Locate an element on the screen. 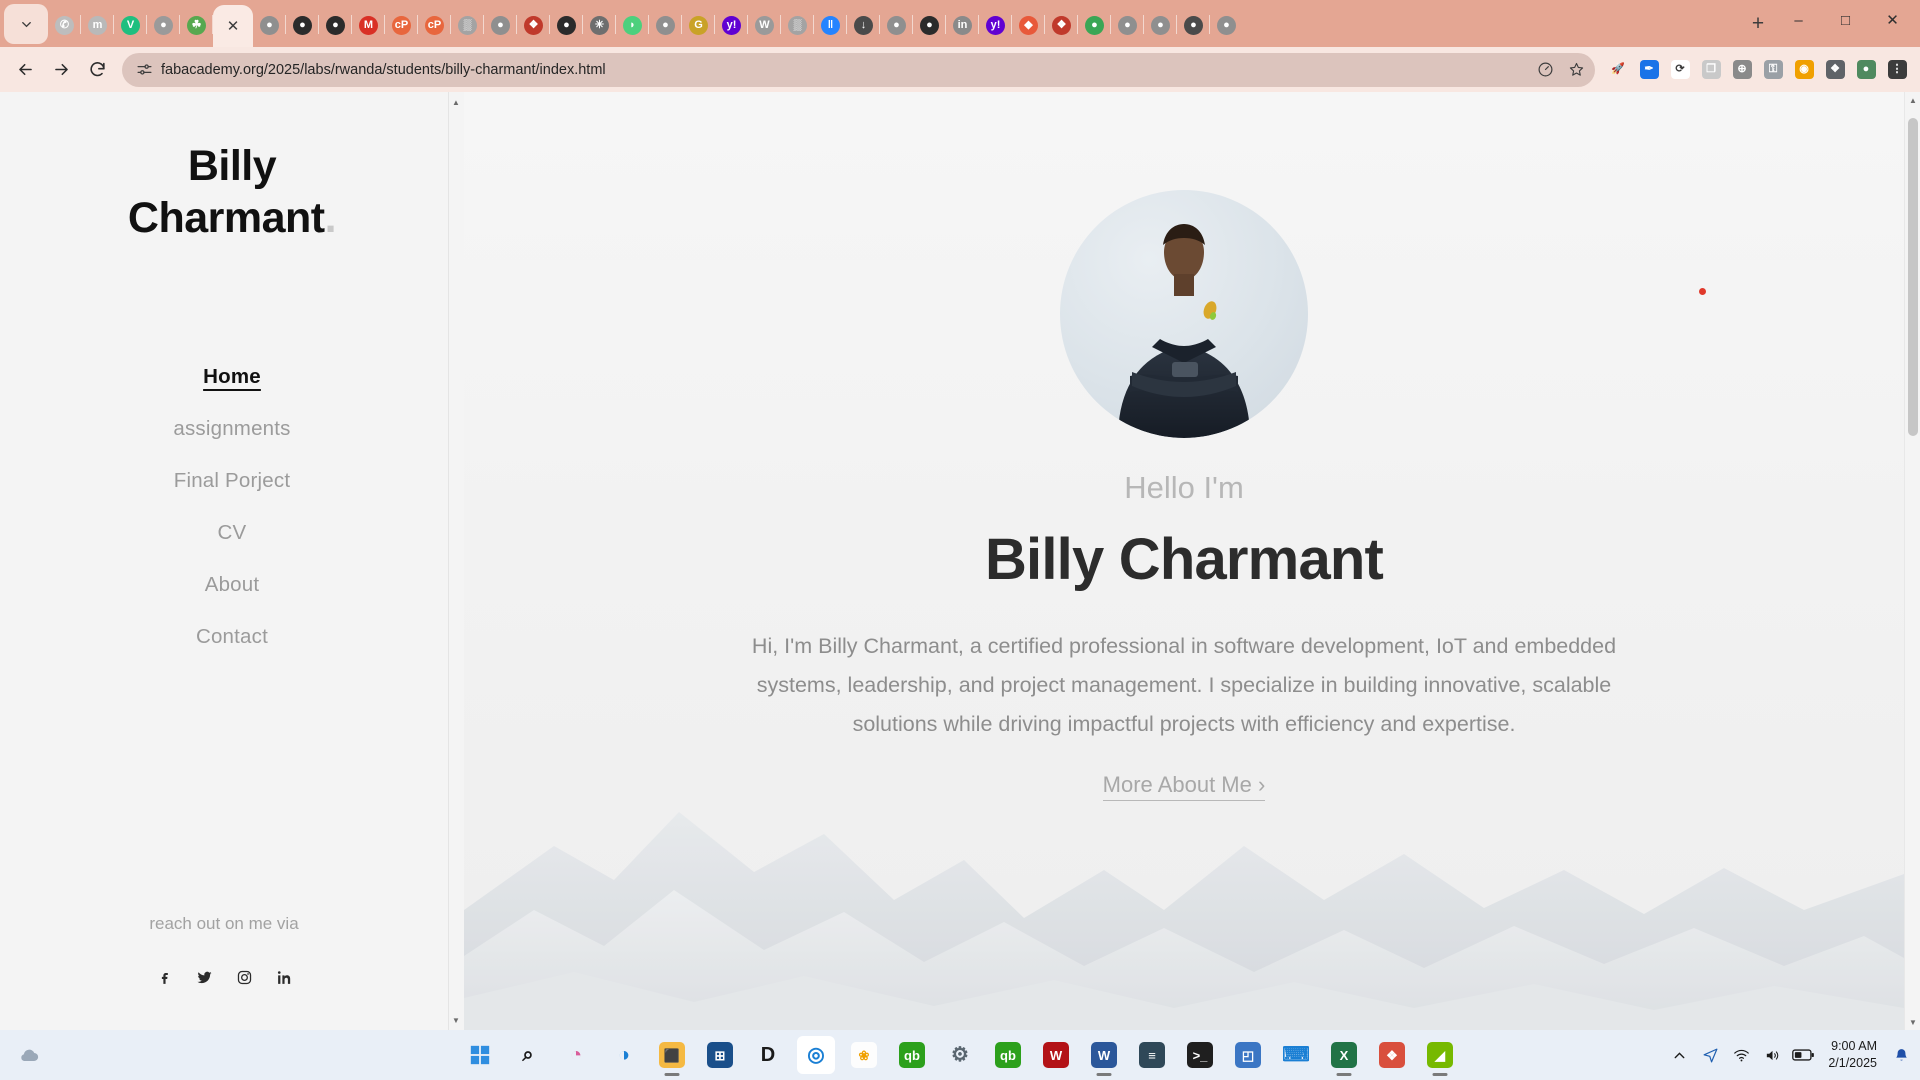 Image resolution: width=1920 pixels, height=1080 pixels. nav-item-home: Home is located at coordinates (232, 377).